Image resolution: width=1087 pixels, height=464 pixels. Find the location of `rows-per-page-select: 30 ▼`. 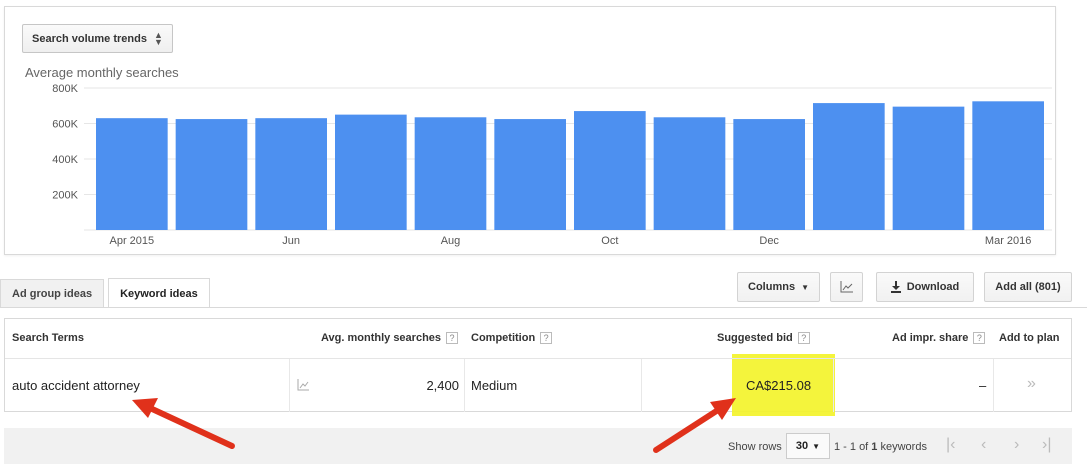

rows-per-page-select: 30 ▼ is located at coordinates (808, 446).